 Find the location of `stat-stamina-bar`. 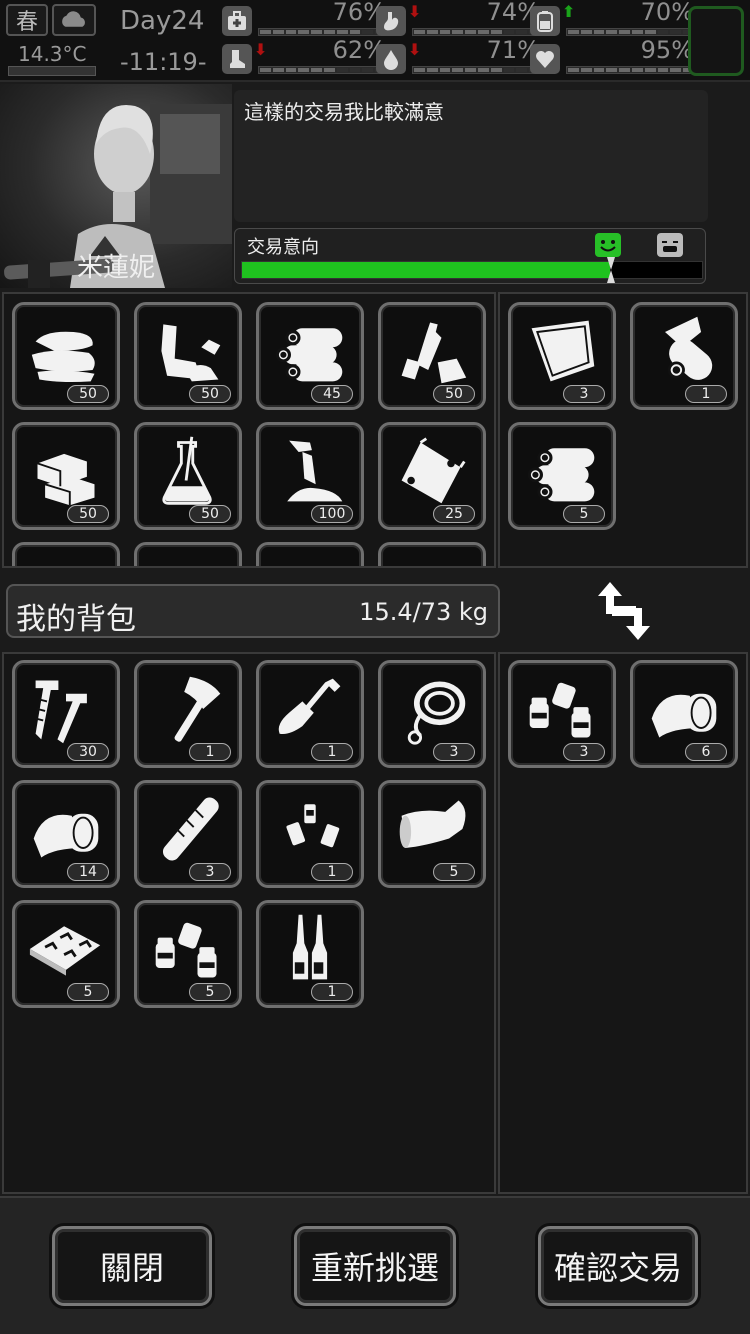

stat-stamina-bar is located at coordinates (323, 70).